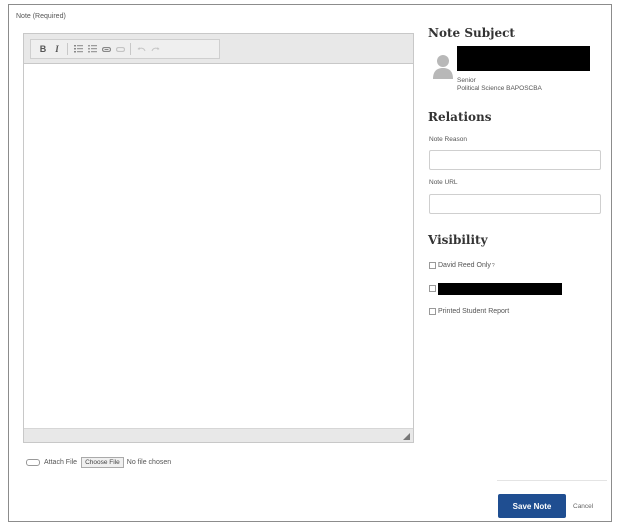 Image resolution: width=617 pixels, height=526 pixels. What do you see at coordinates (218, 435) in the screenshot?
I see `editor-status-bar` at bounding box center [218, 435].